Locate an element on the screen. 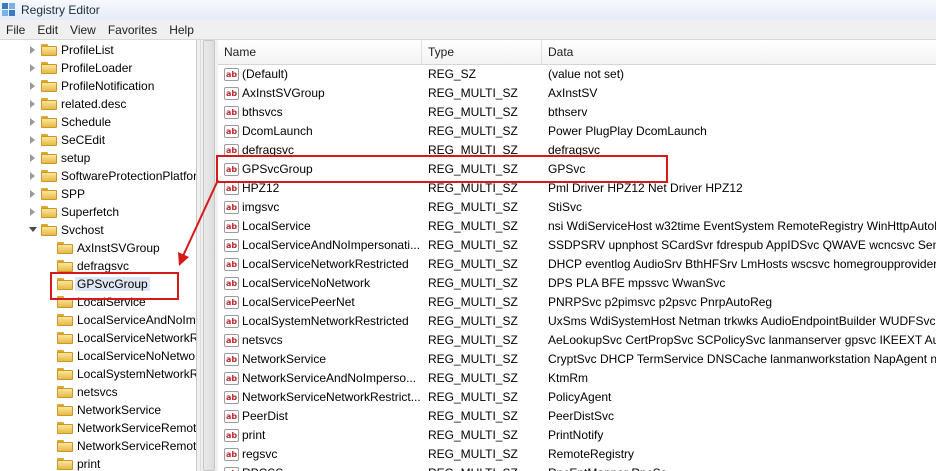 The width and height of the screenshot is (936, 471). registry-editor-icon is located at coordinates (9, 10).